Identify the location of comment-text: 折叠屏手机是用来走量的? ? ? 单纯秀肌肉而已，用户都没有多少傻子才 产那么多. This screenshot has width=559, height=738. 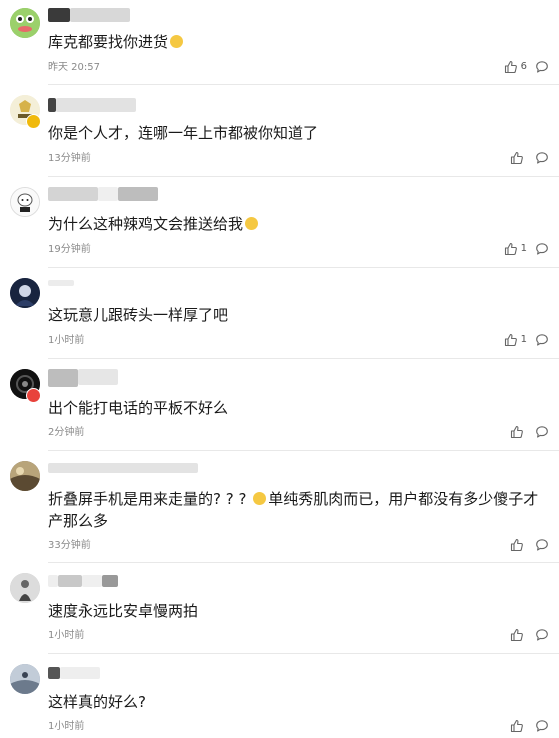
(293, 510).